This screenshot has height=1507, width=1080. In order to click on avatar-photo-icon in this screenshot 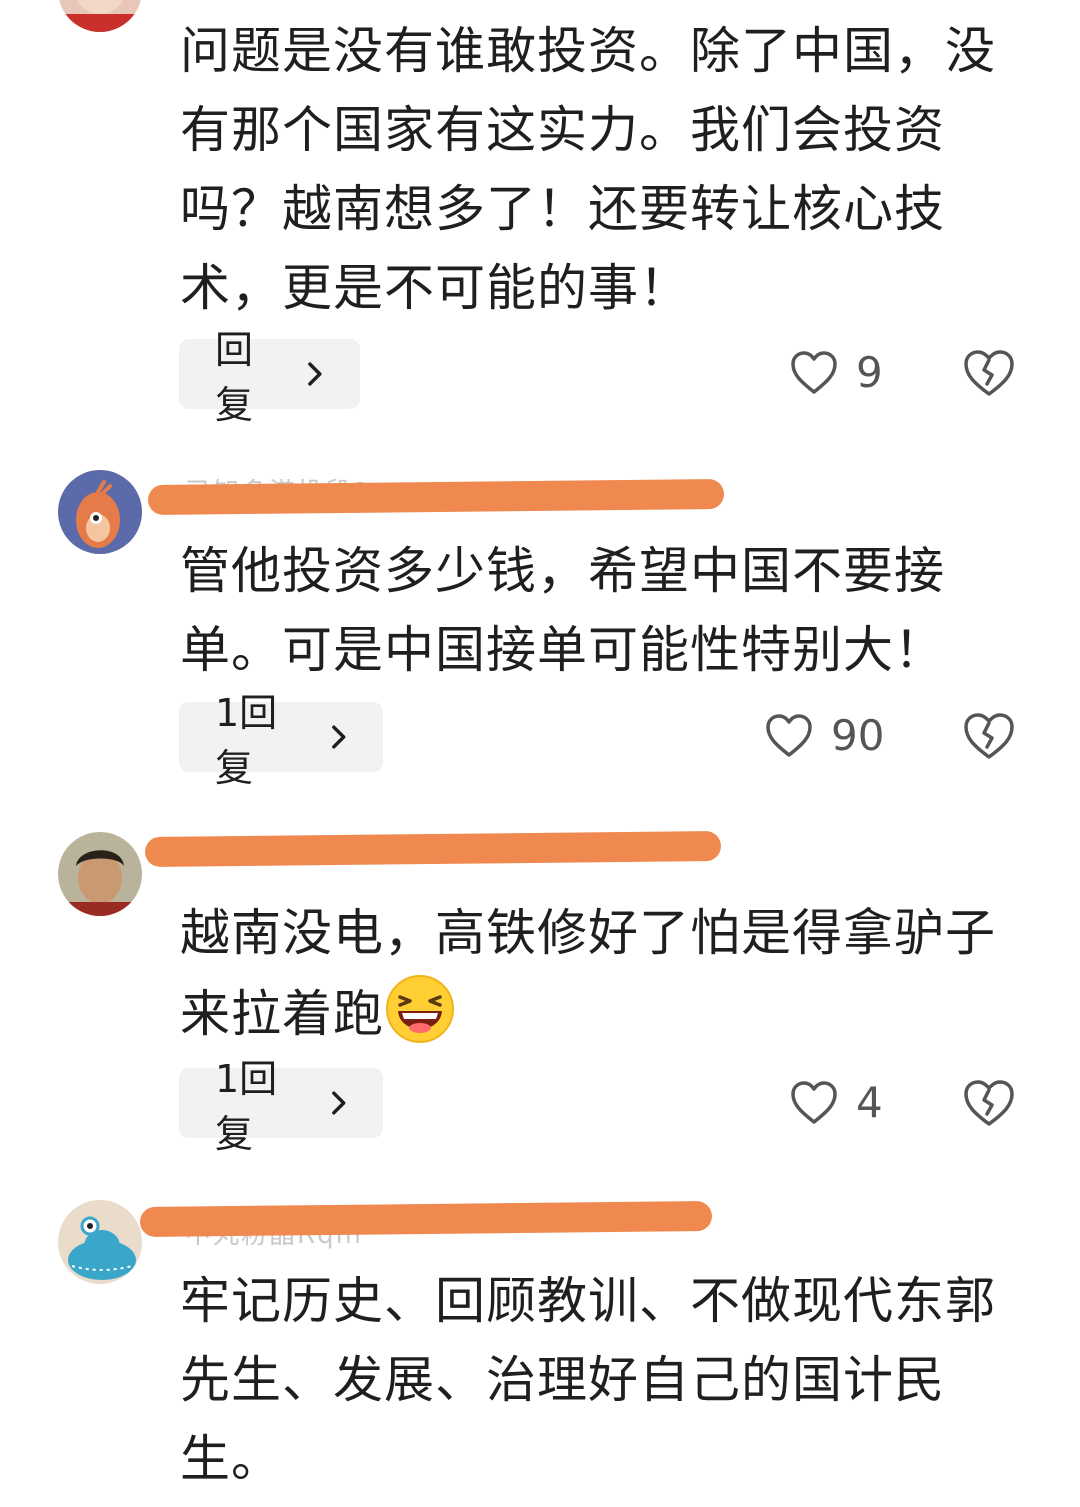, I will do `click(100, 16)`.